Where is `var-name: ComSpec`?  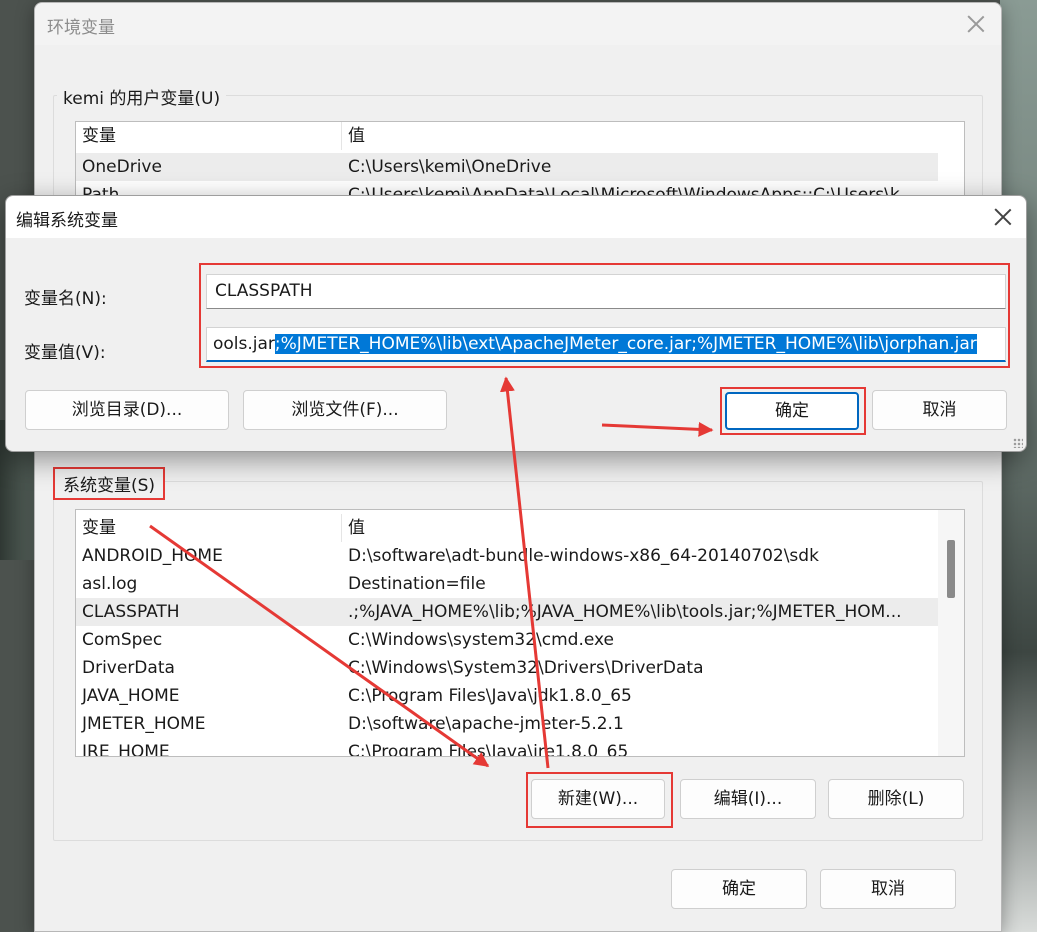
var-name: ComSpec is located at coordinates (122, 640).